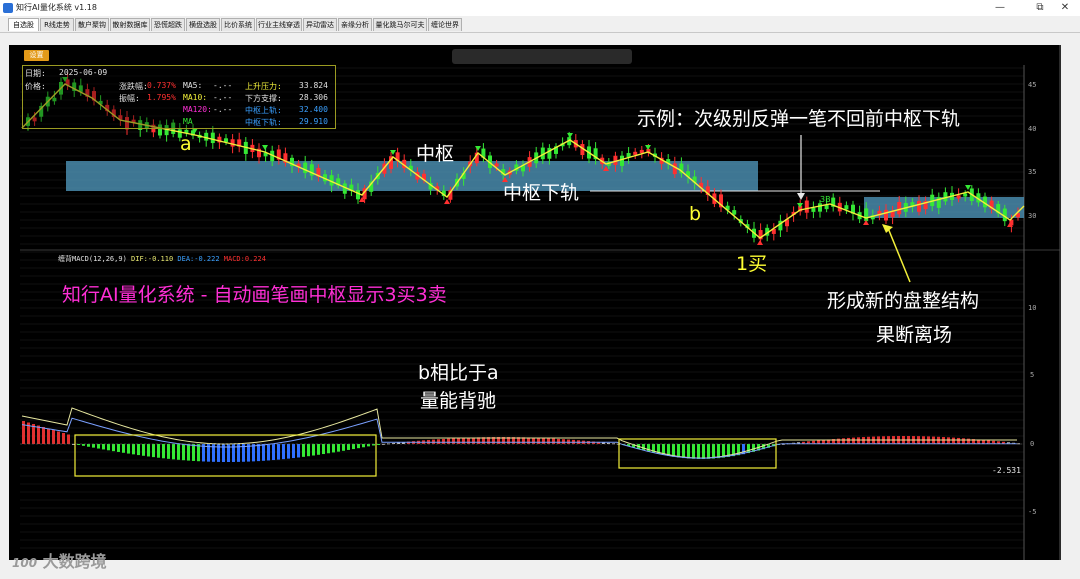 This screenshot has height=579, width=1080. I want to click on price-tick: 45, so click(1032, 85).